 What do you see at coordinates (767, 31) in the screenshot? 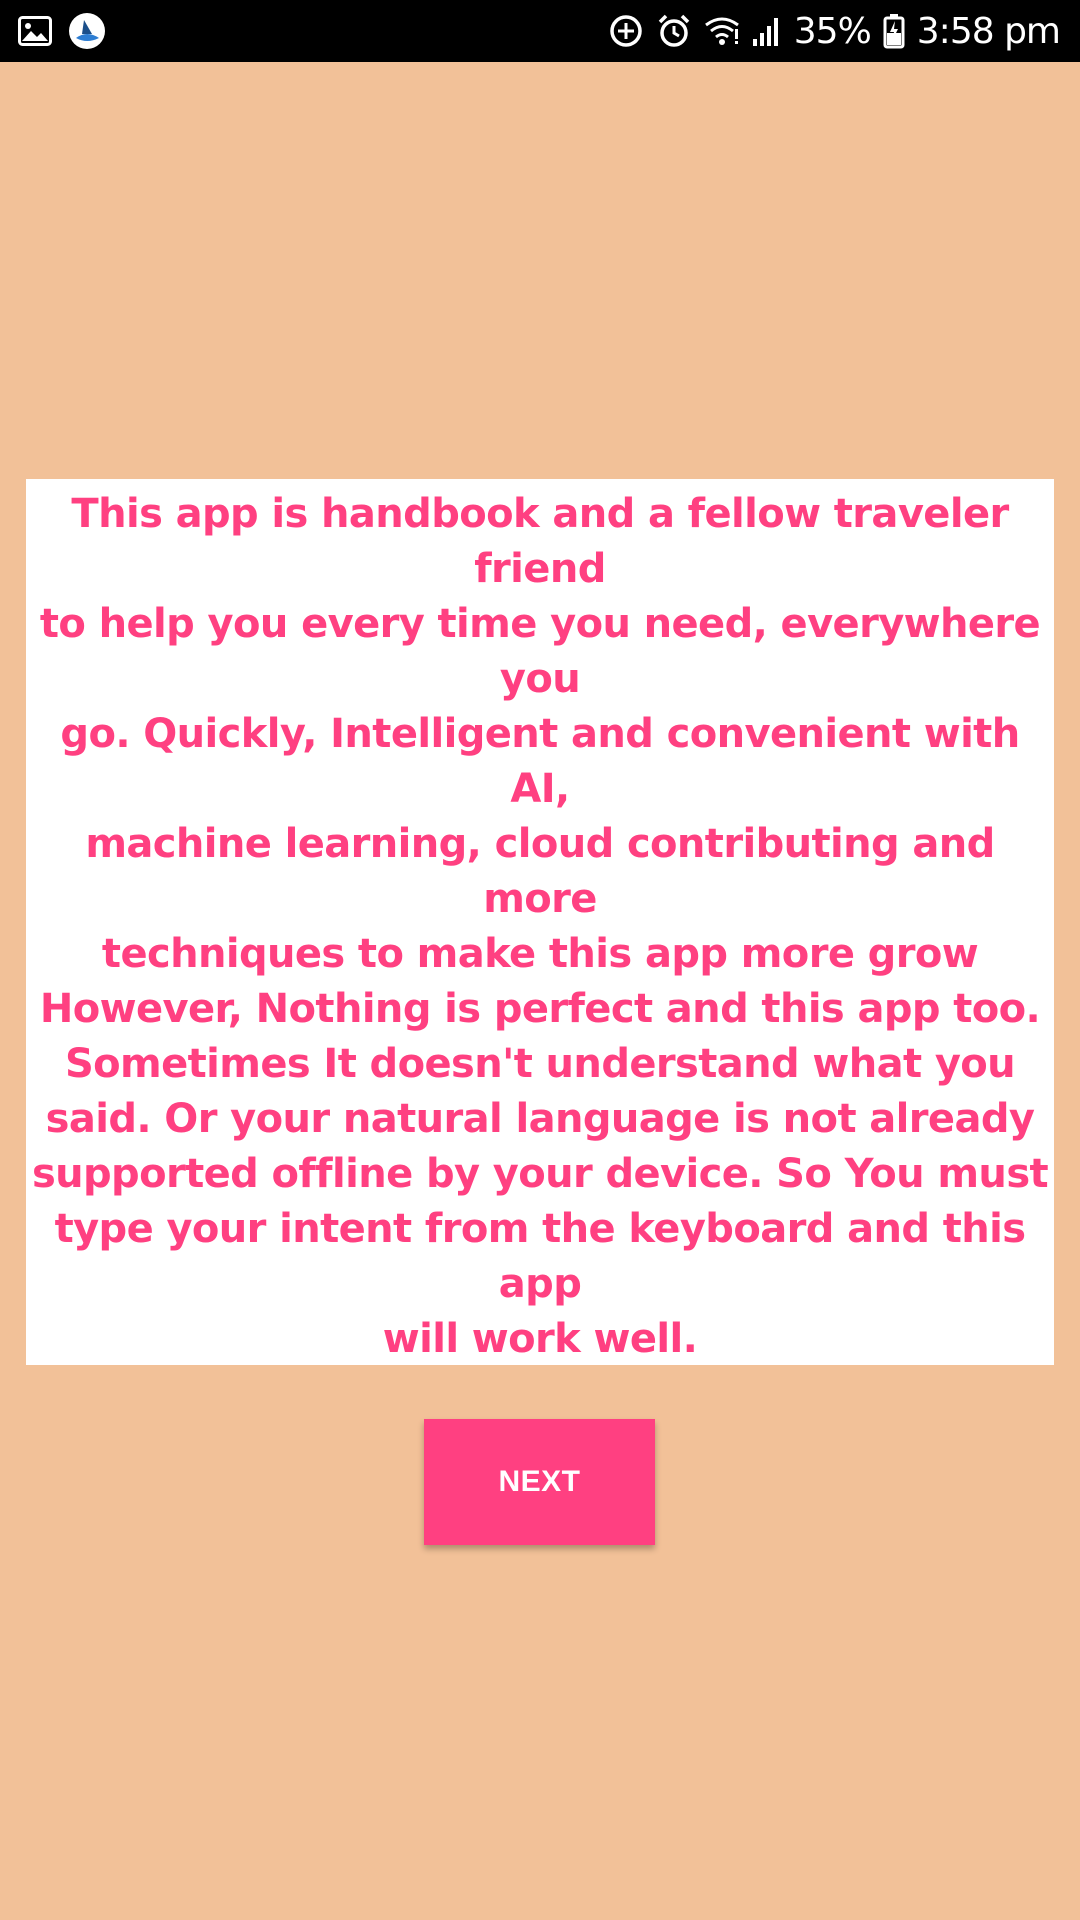
I see `signal-icon` at bounding box center [767, 31].